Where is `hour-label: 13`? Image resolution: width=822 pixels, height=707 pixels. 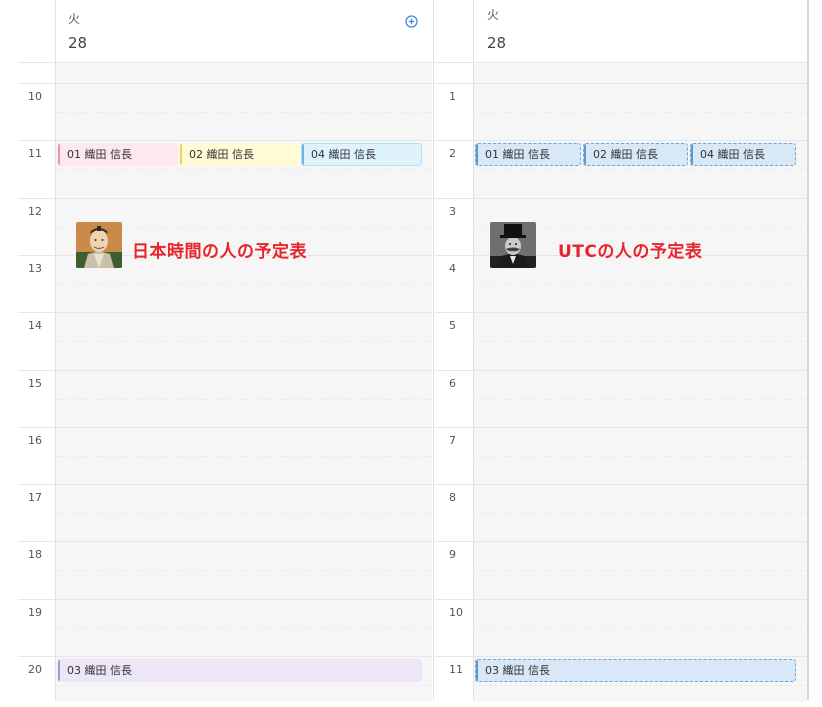
hour-label: 13 is located at coordinates (35, 268).